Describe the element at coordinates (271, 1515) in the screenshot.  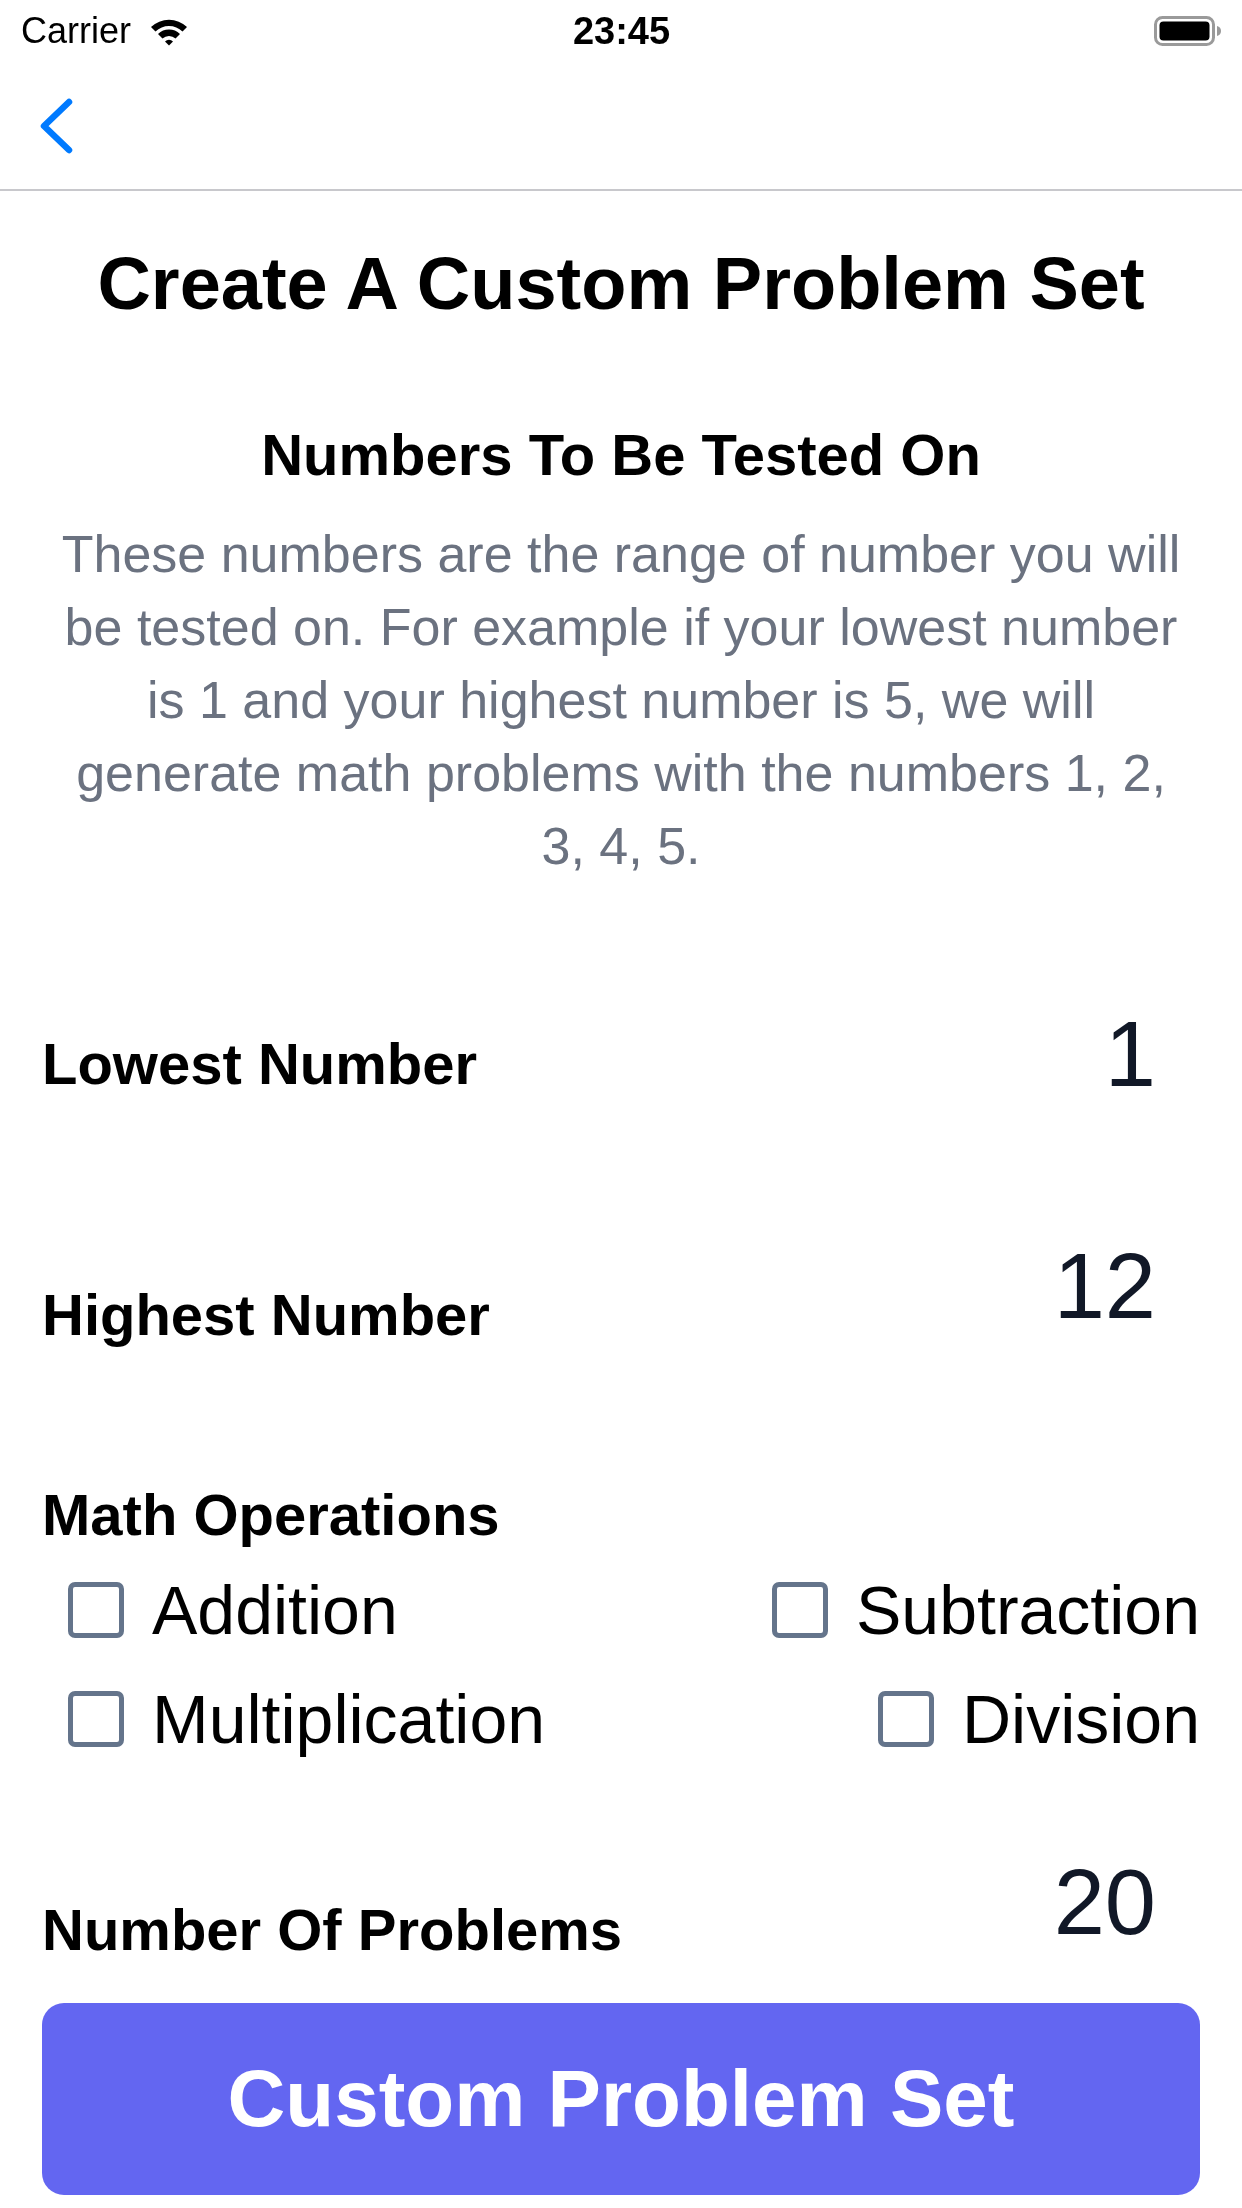
I see `section-label: Math Operations` at that location.